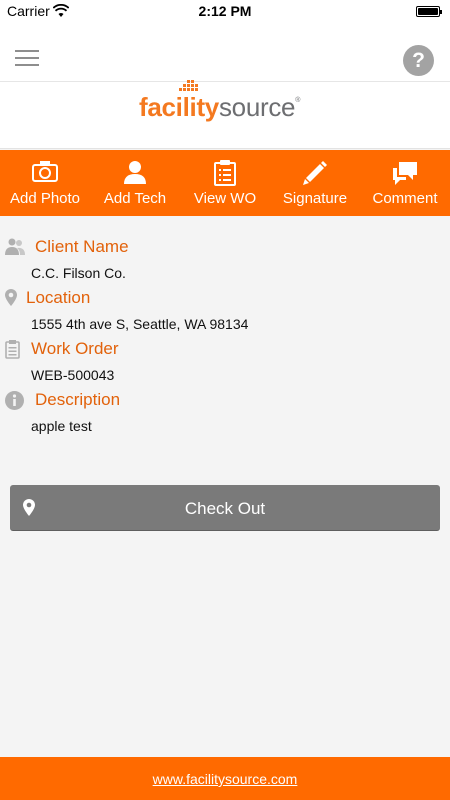  I want to click on description-title: Description, so click(78, 399).